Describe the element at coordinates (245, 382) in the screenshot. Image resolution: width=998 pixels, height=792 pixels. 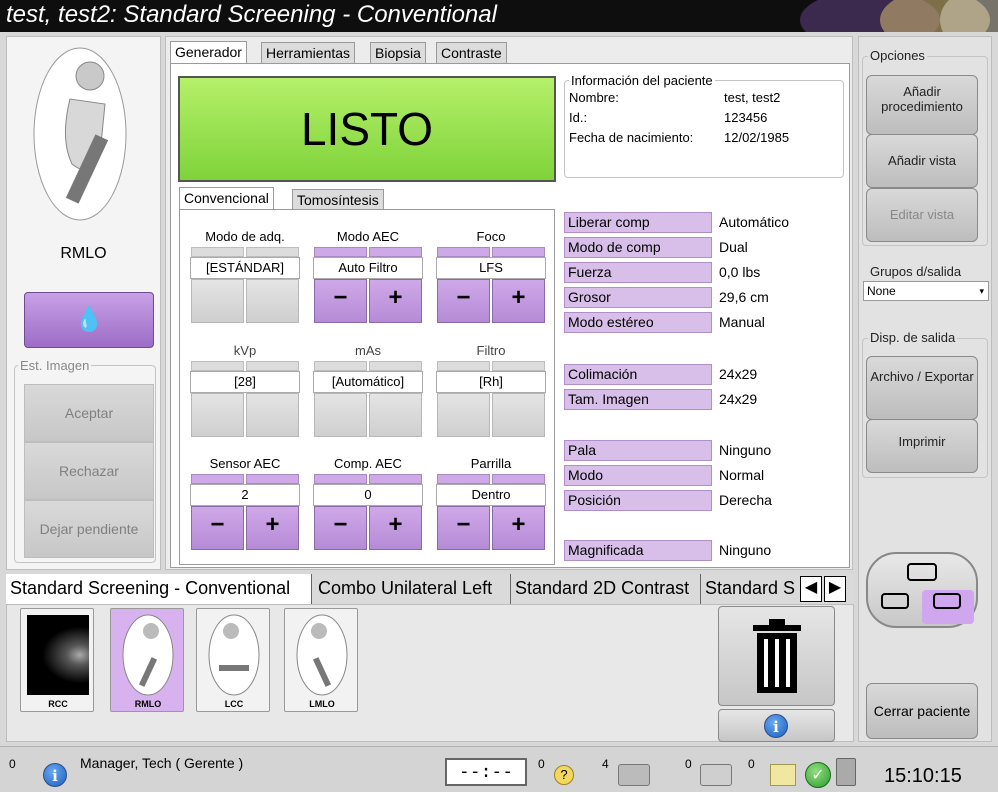
I see `kvp-value: [28]` at that location.